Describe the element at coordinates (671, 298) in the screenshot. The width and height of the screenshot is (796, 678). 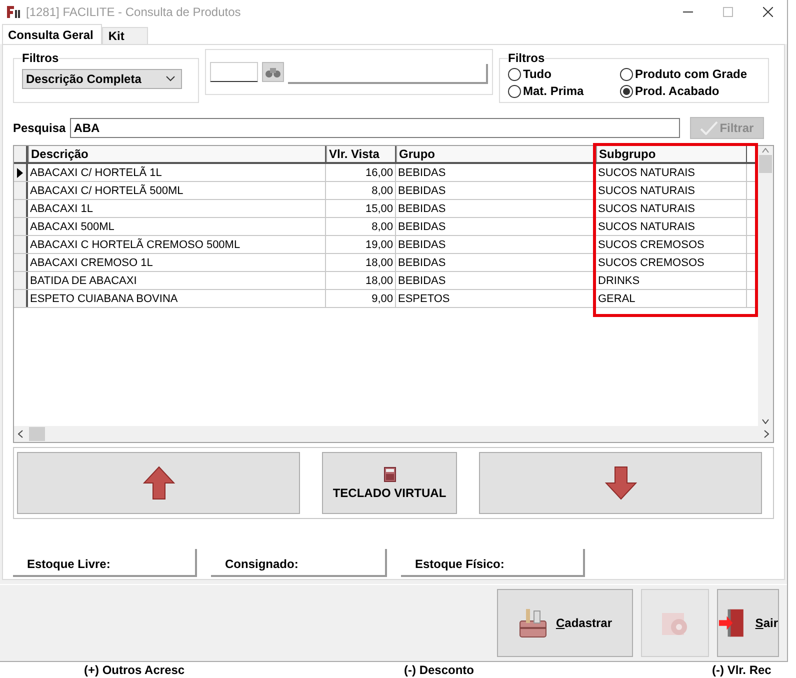
I see `table-cell: GERAL` at that location.